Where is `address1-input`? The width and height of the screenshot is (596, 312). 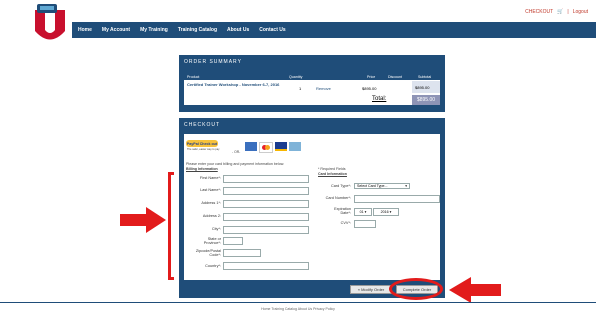
address1-input is located at coordinates (266, 204).